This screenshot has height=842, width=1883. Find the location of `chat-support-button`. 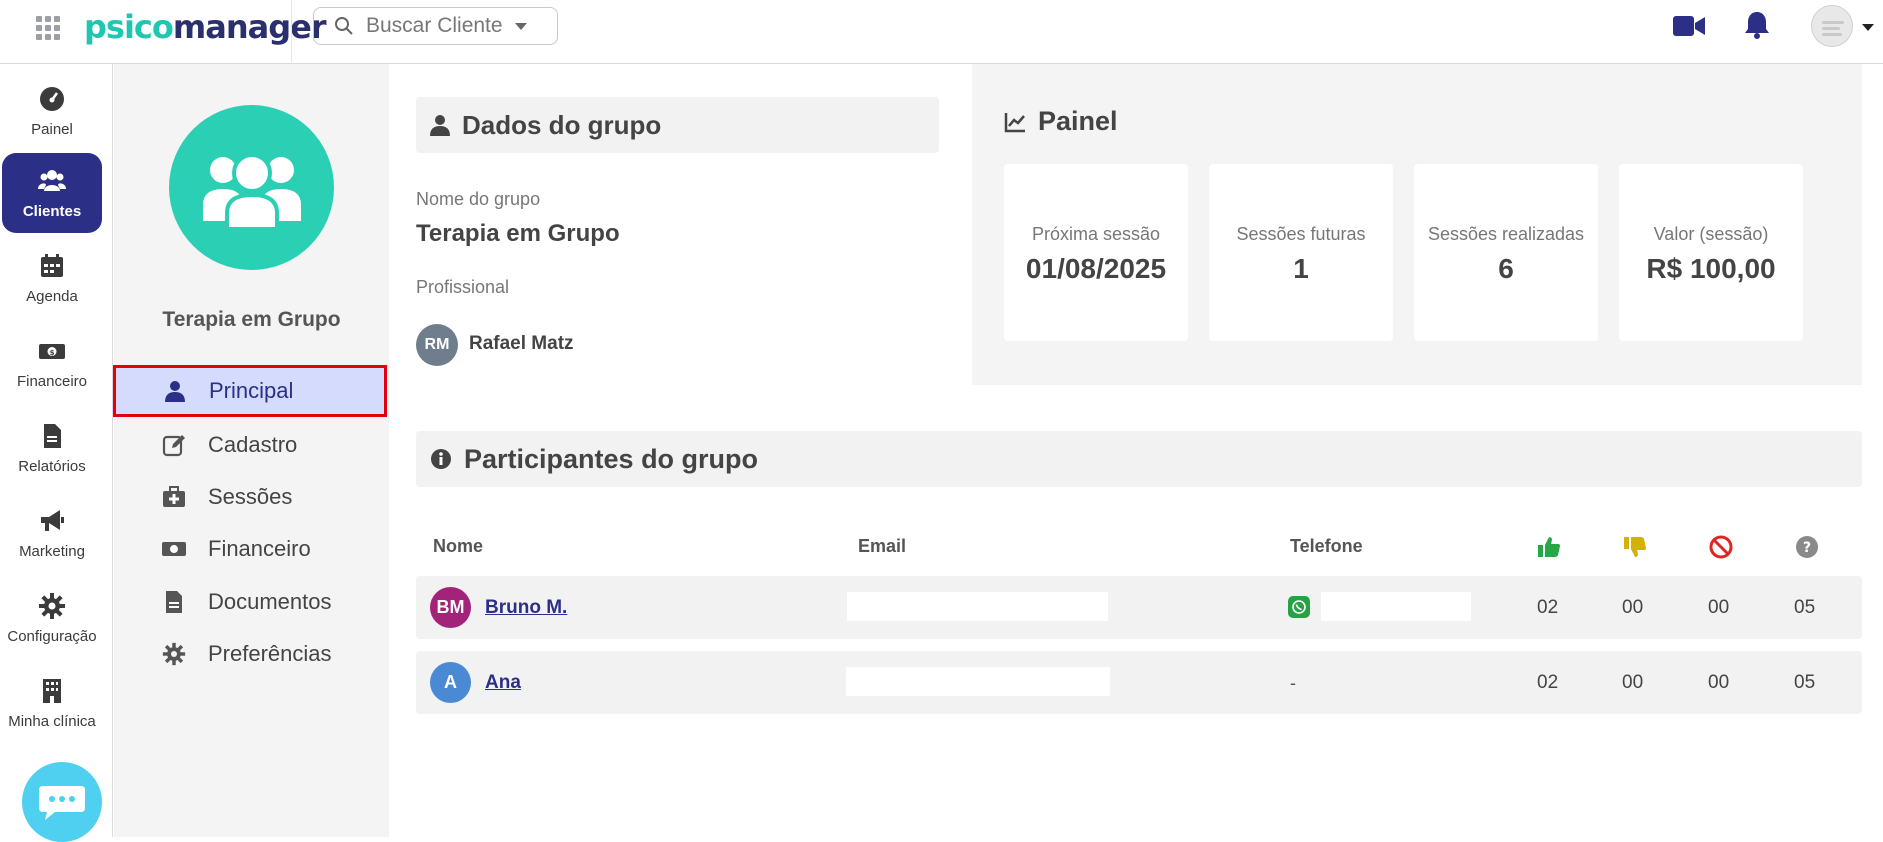

chat-support-button is located at coordinates (62, 802).